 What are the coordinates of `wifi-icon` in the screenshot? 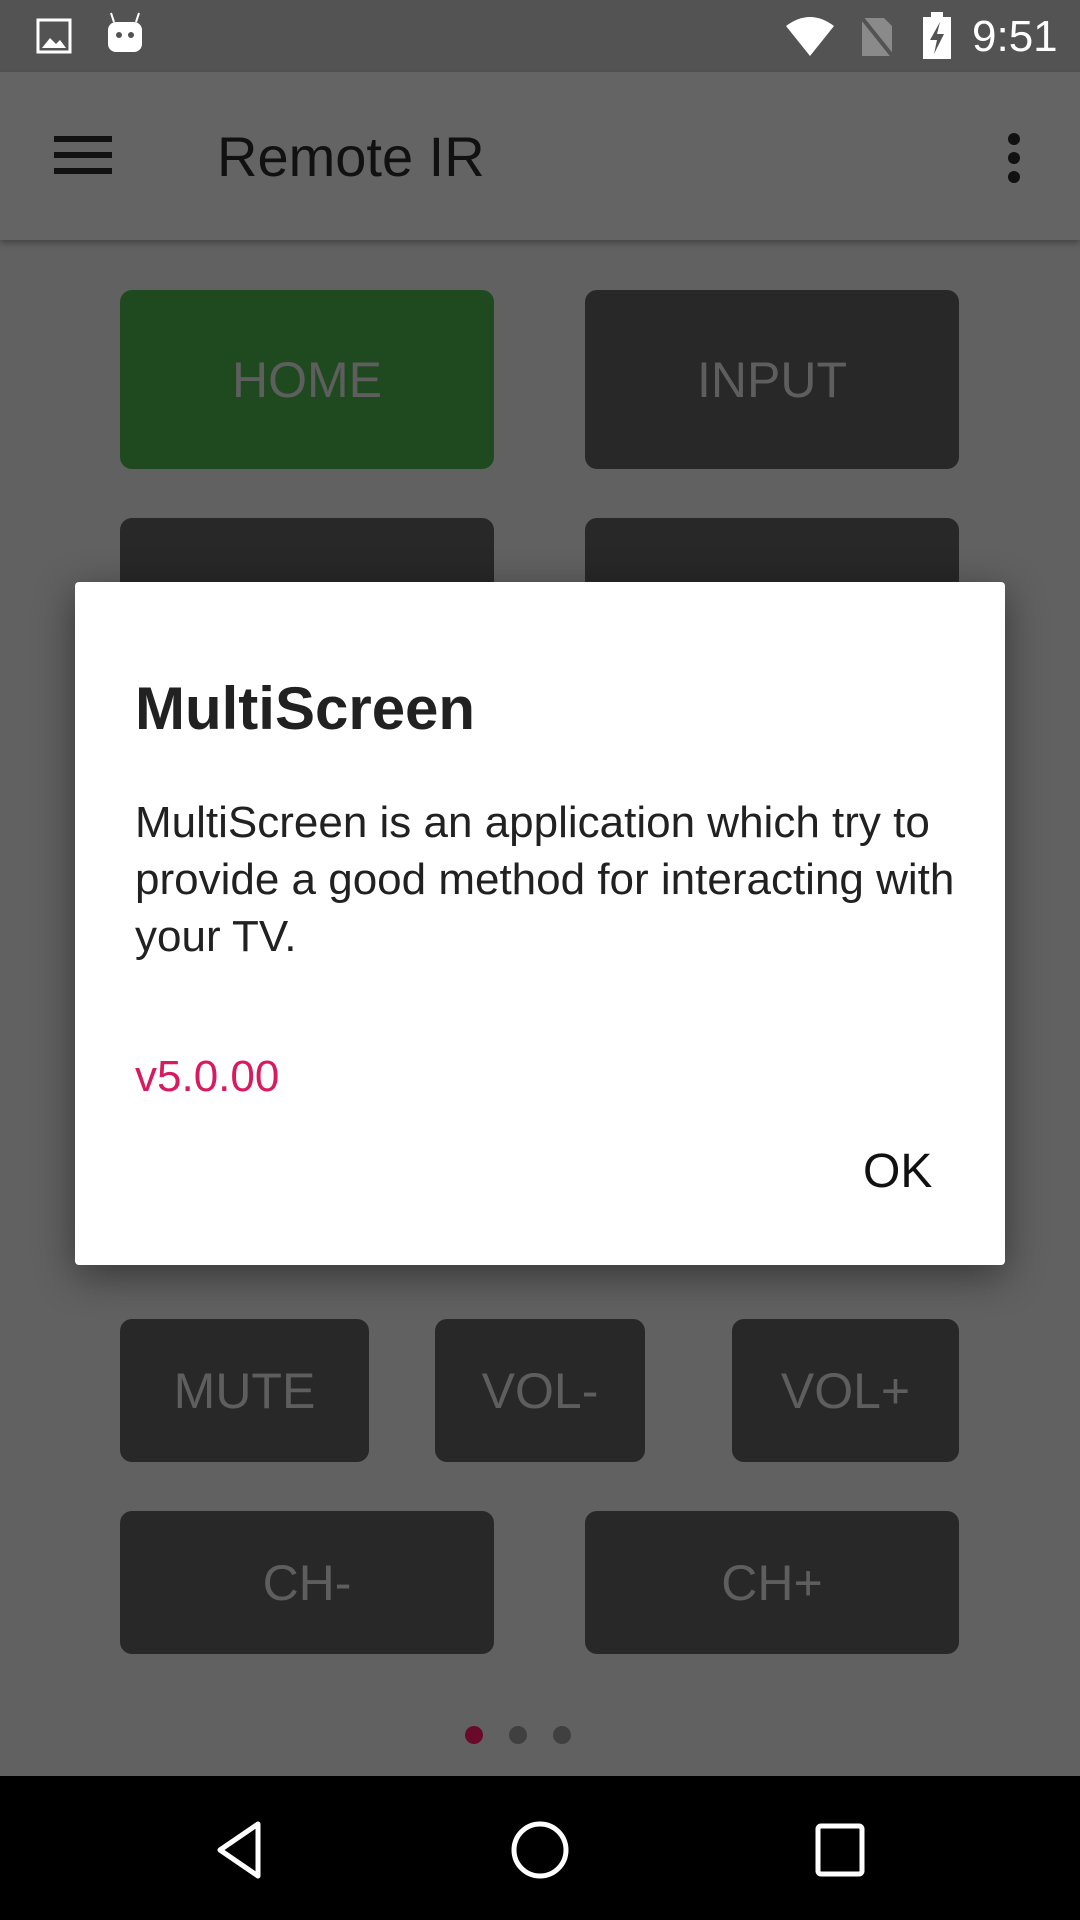 It's located at (810, 36).